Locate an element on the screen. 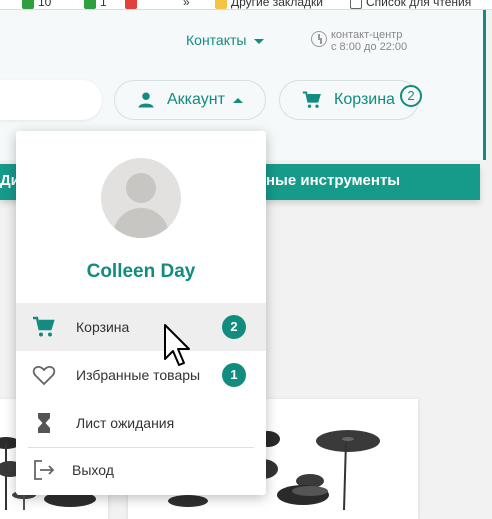 The height and width of the screenshot is (519, 492). other-bookmarks: Другие закладки is located at coordinates (269, 4).